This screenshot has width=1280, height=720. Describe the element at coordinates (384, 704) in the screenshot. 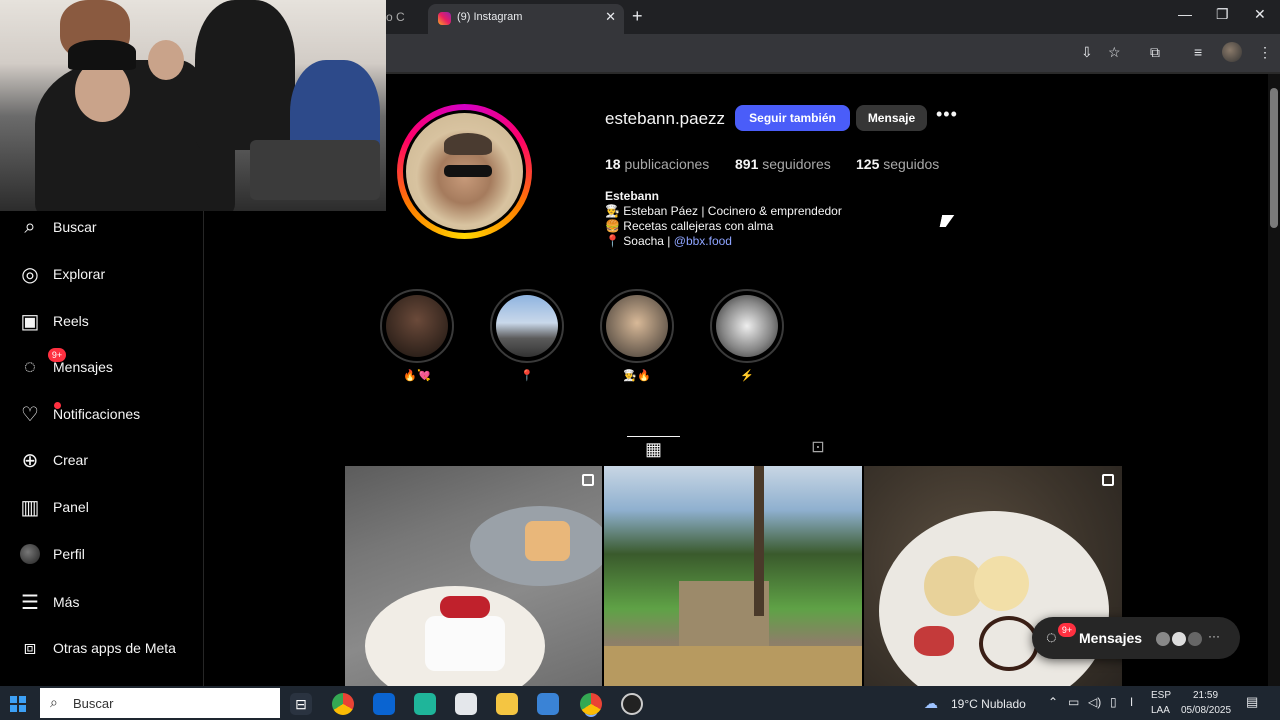

I see `outlook-icon` at that location.